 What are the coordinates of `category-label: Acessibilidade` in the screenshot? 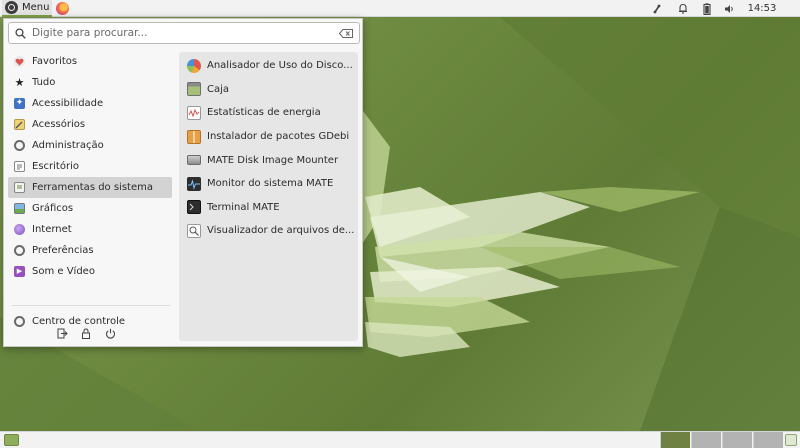 It's located at (68, 103).